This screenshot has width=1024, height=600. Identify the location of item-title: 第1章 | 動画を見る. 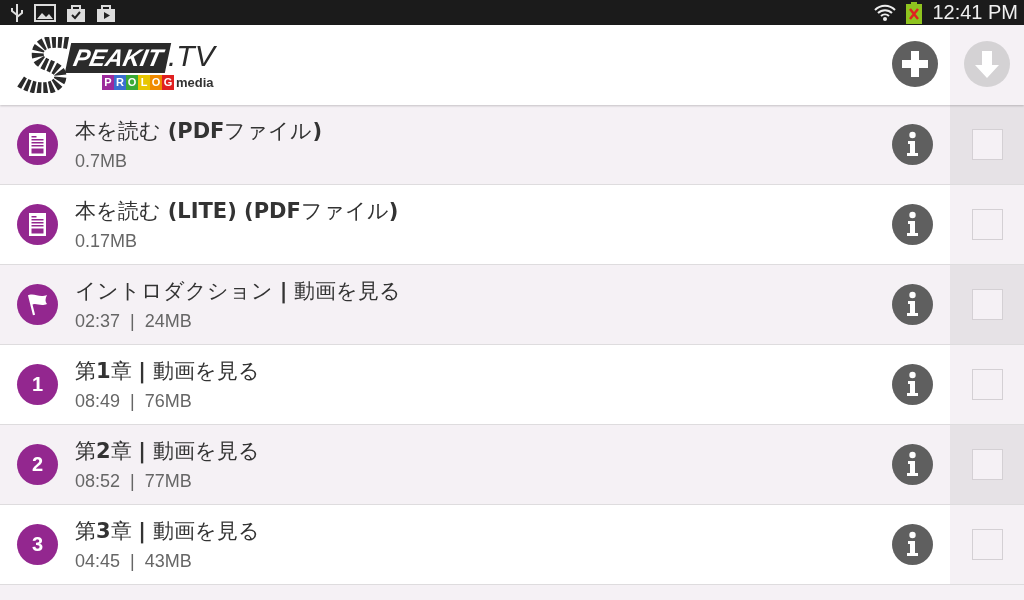
(167, 371).